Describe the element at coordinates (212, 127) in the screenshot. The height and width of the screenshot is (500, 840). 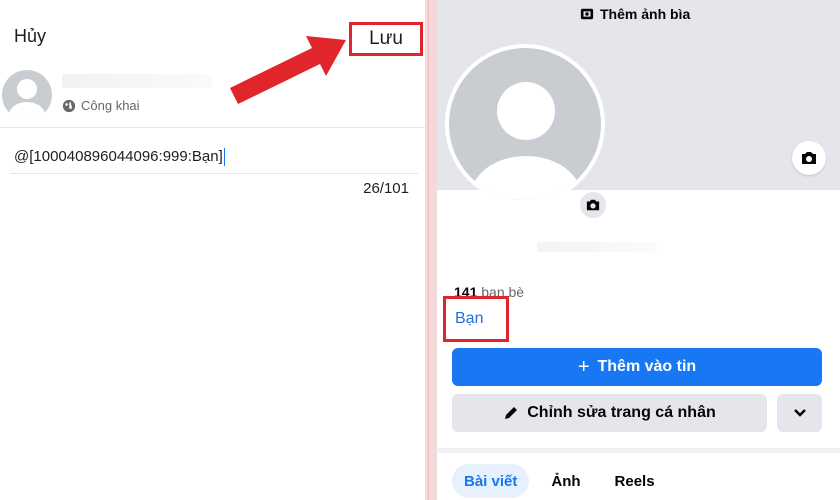
I see `divider` at that location.